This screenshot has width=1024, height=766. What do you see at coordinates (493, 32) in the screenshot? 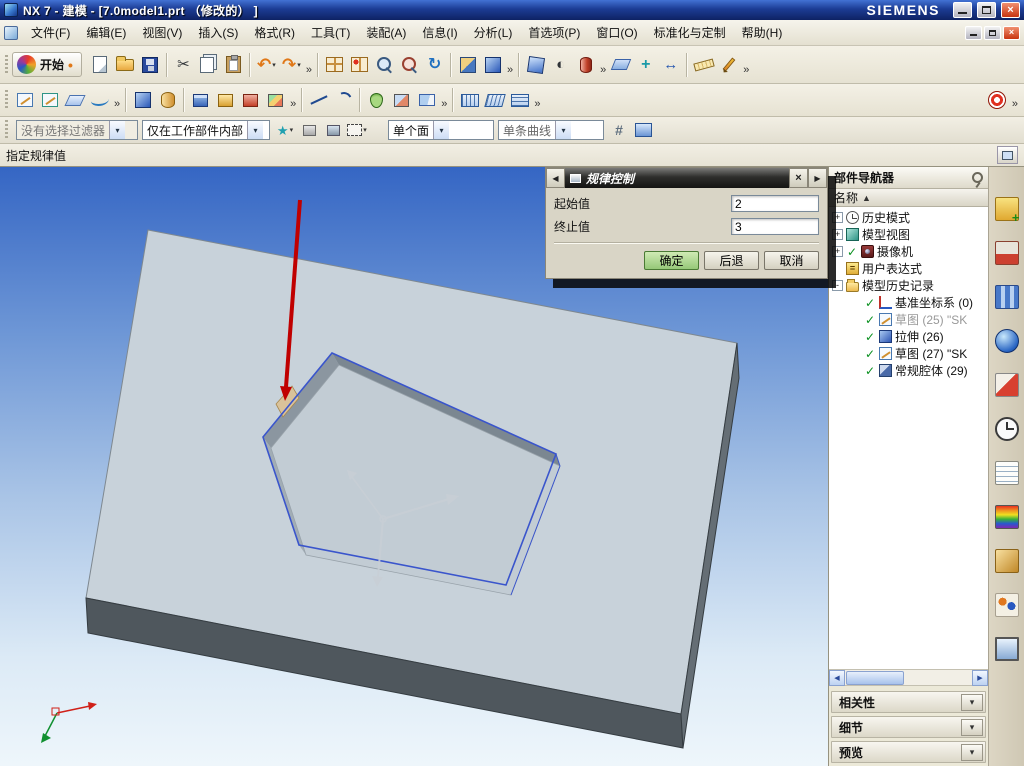
I see `menu-analysis: 分析(L)` at bounding box center [493, 32].